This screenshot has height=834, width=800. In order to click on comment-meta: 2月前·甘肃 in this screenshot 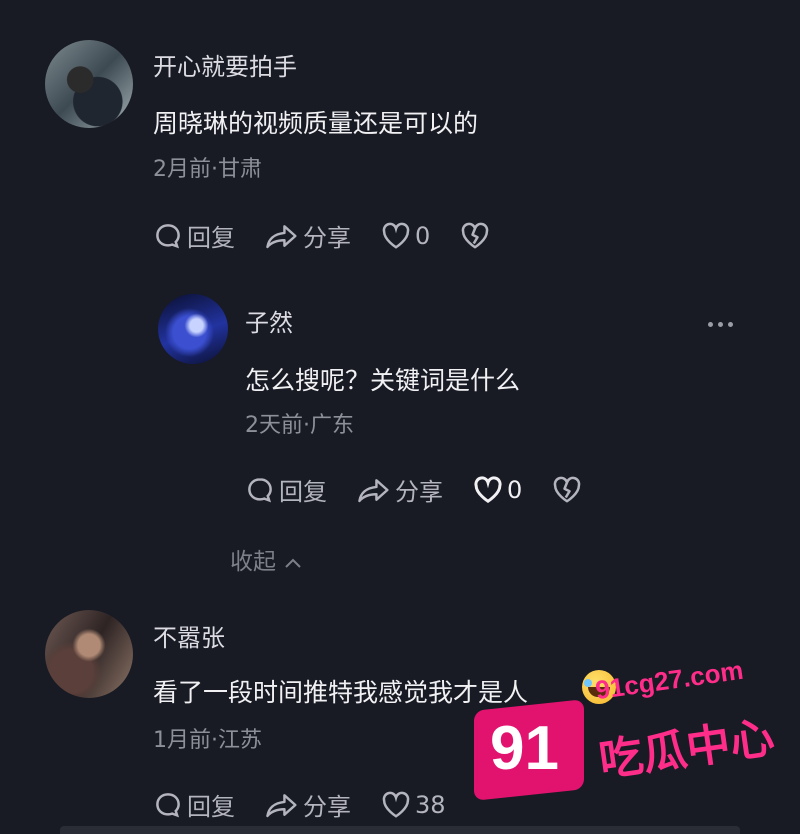, I will do `click(207, 169)`.